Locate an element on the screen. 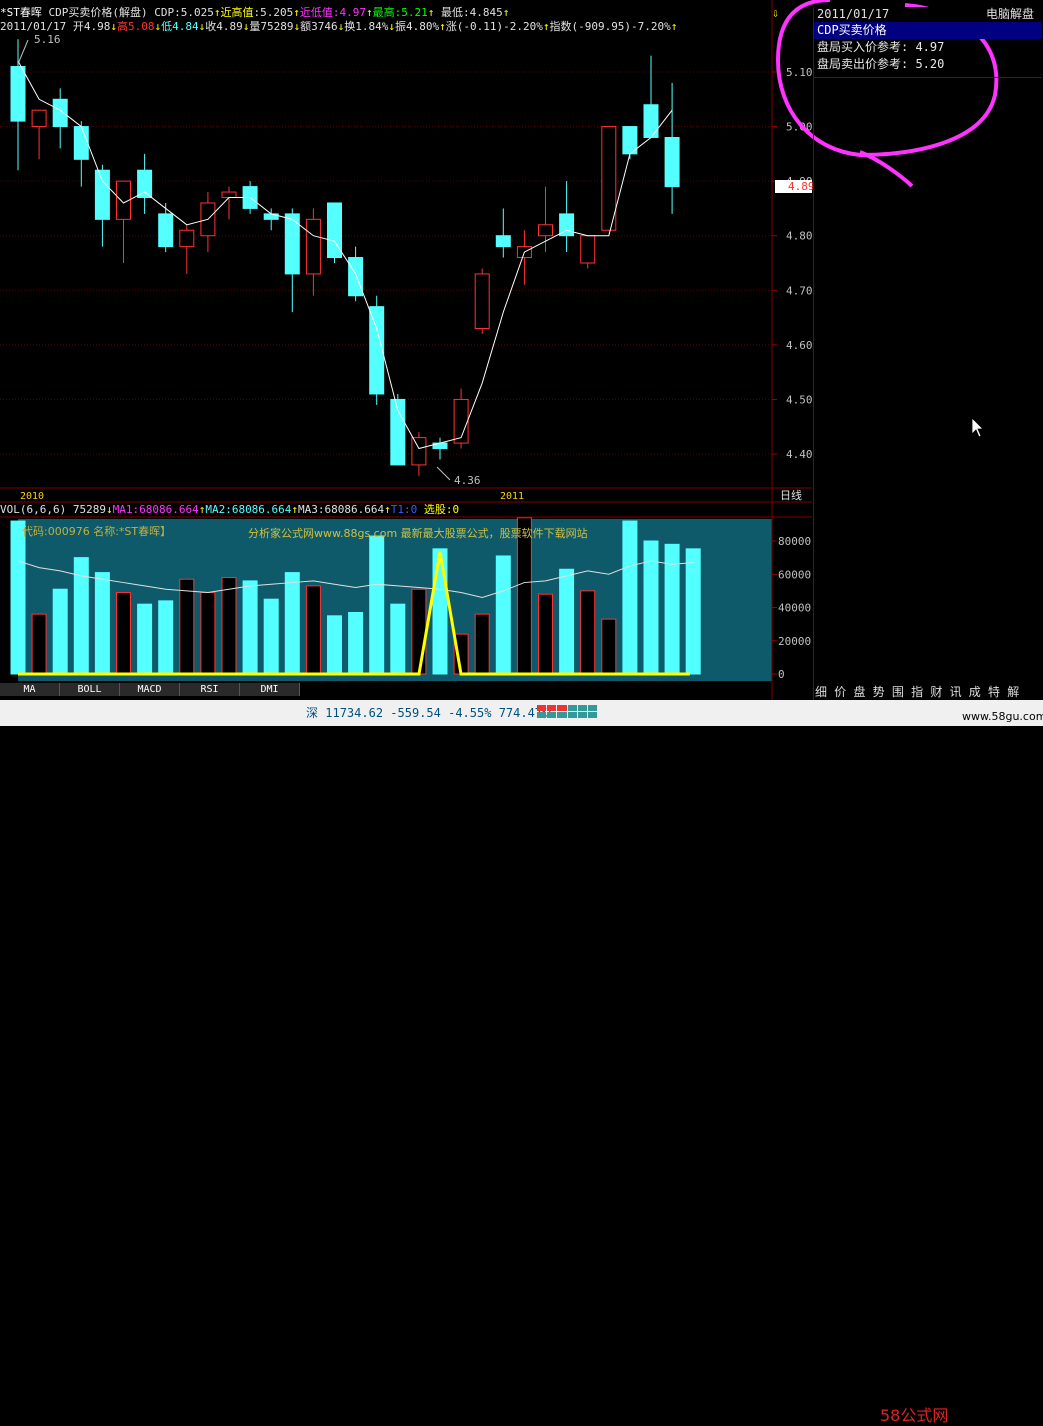 Image resolution: width=1043 pixels, height=1426 pixels. price-tick-label: 4.60 is located at coordinates (799, 345).